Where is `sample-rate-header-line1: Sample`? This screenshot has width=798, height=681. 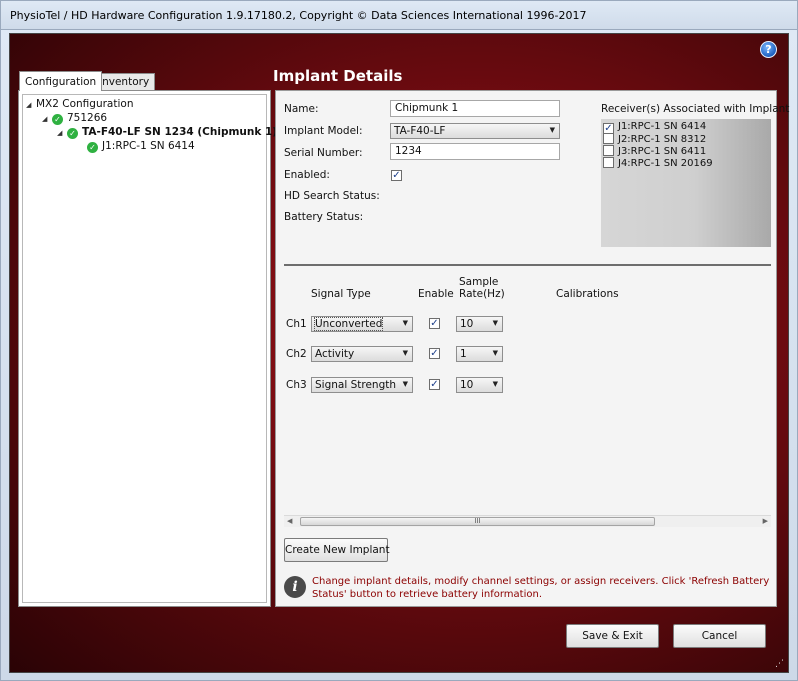
sample-rate-header-line1: Sample is located at coordinates (479, 282).